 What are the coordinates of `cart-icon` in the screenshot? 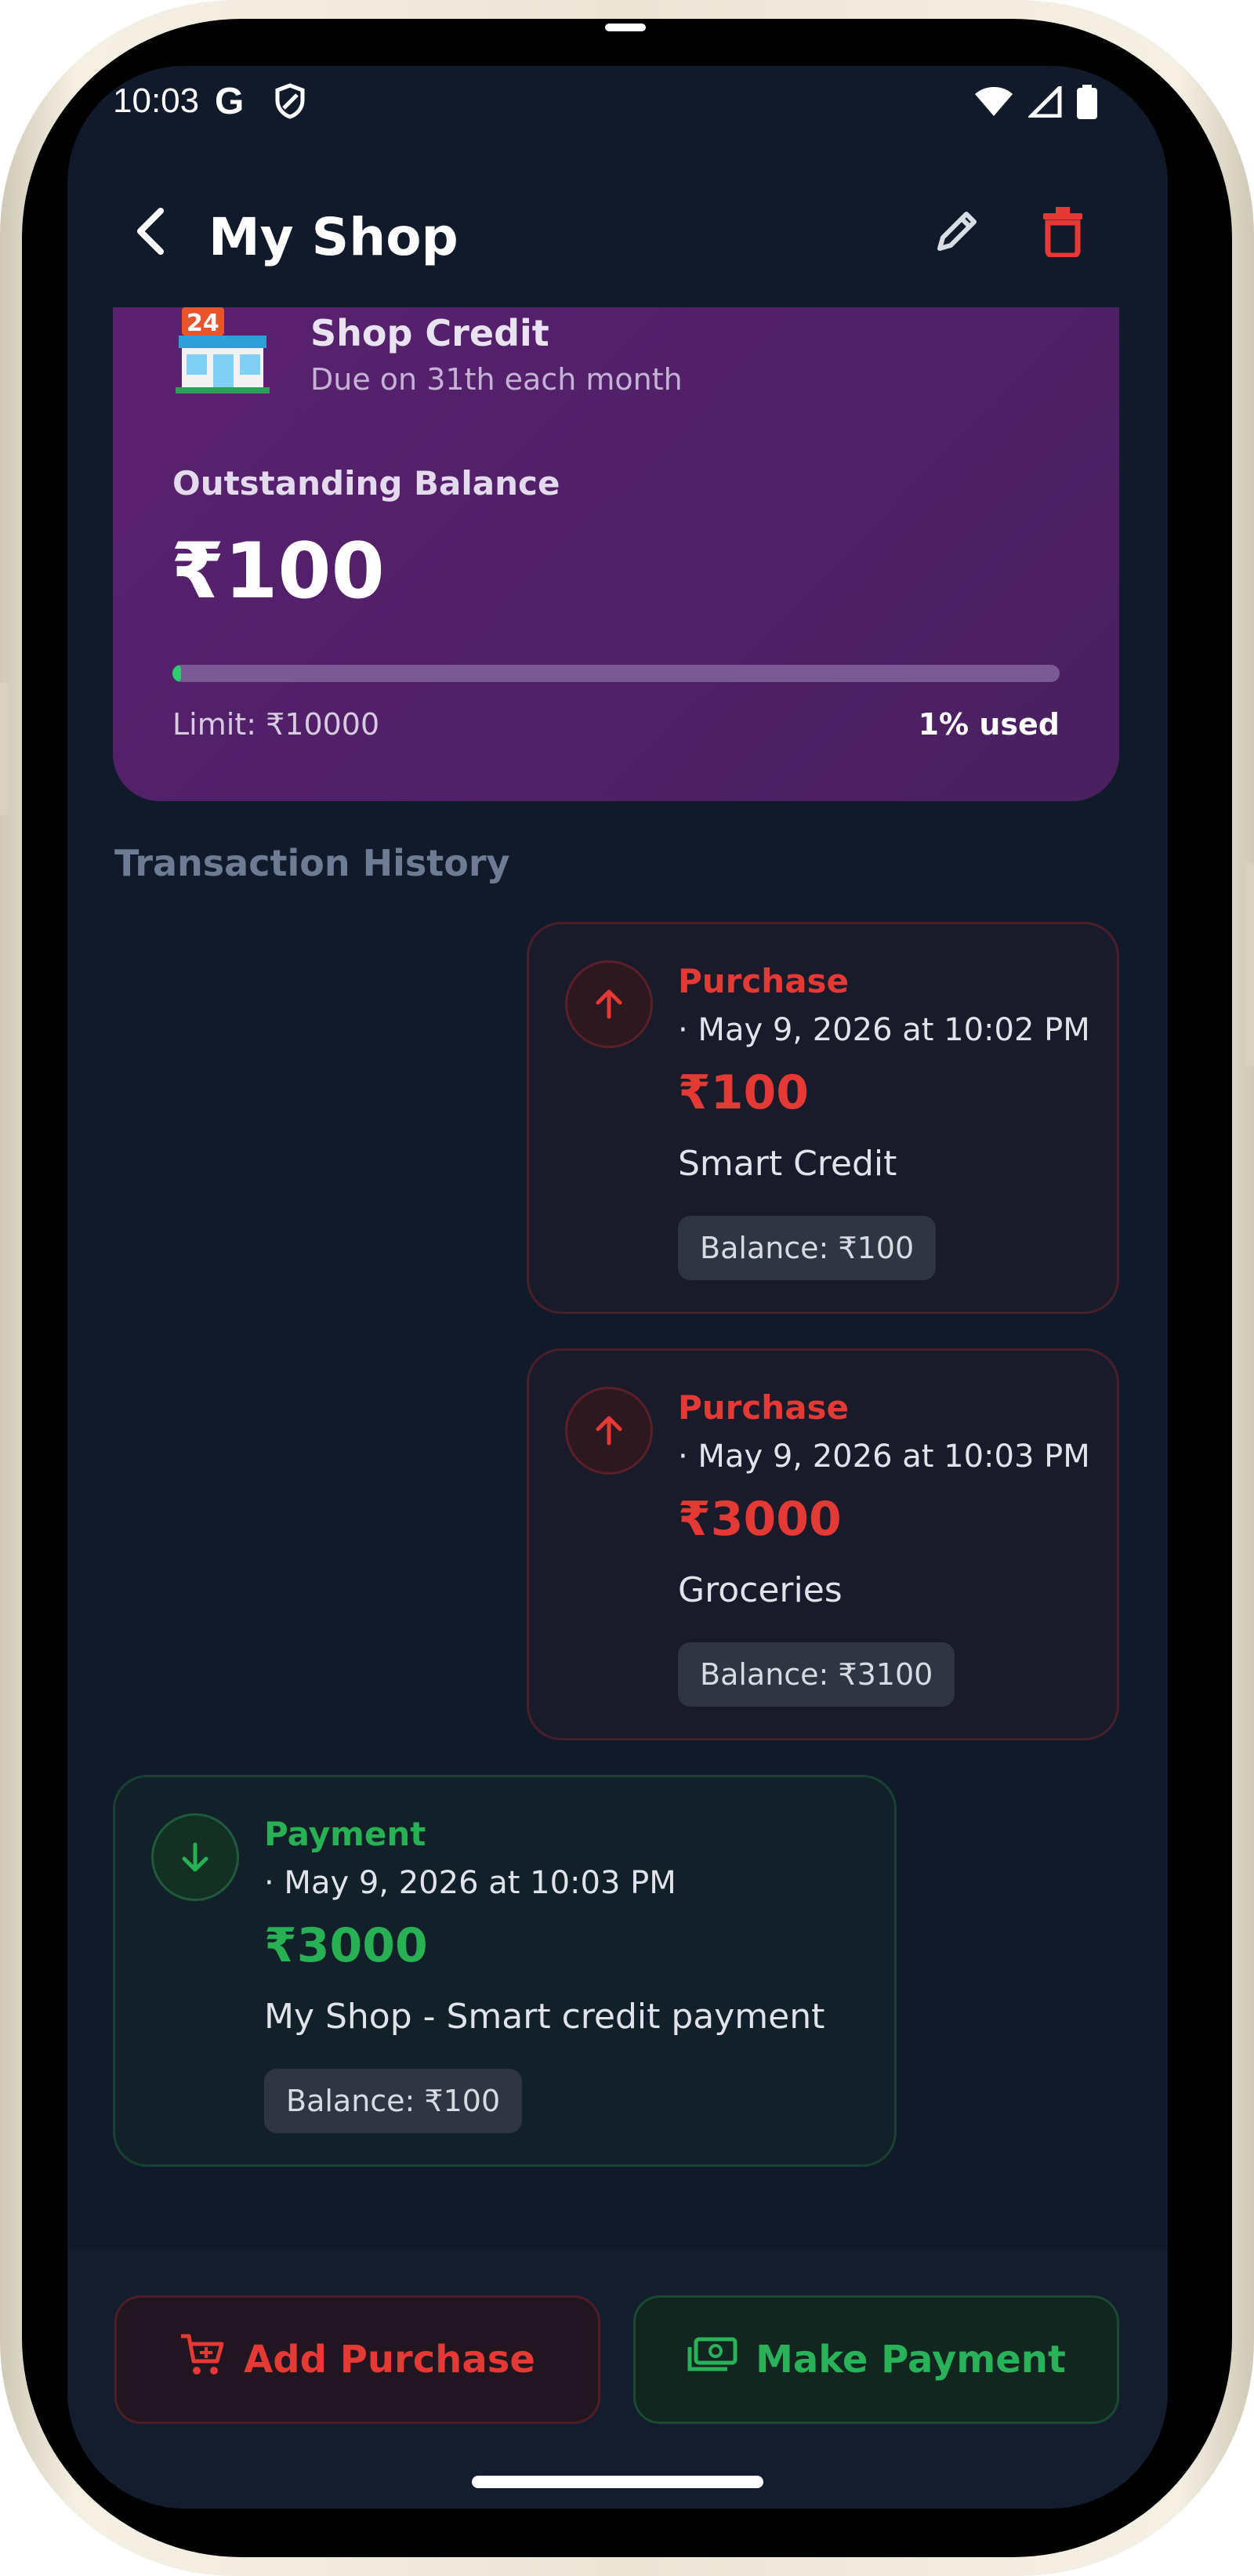 It's located at (203, 2359).